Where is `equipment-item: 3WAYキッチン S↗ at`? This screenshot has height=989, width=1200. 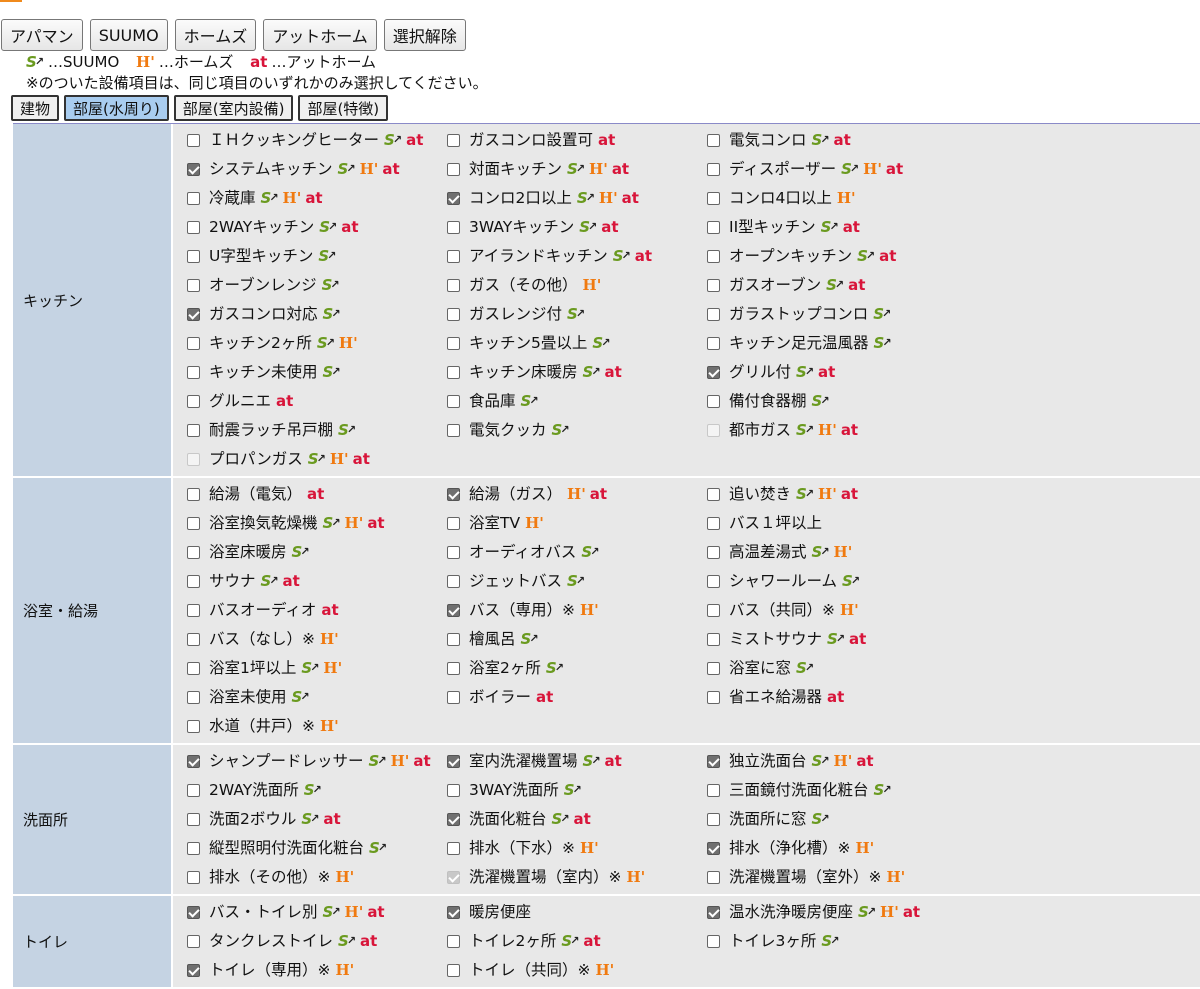
equipment-item: 3WAYキッチン S↗ at is located at coordinates (577, 227).